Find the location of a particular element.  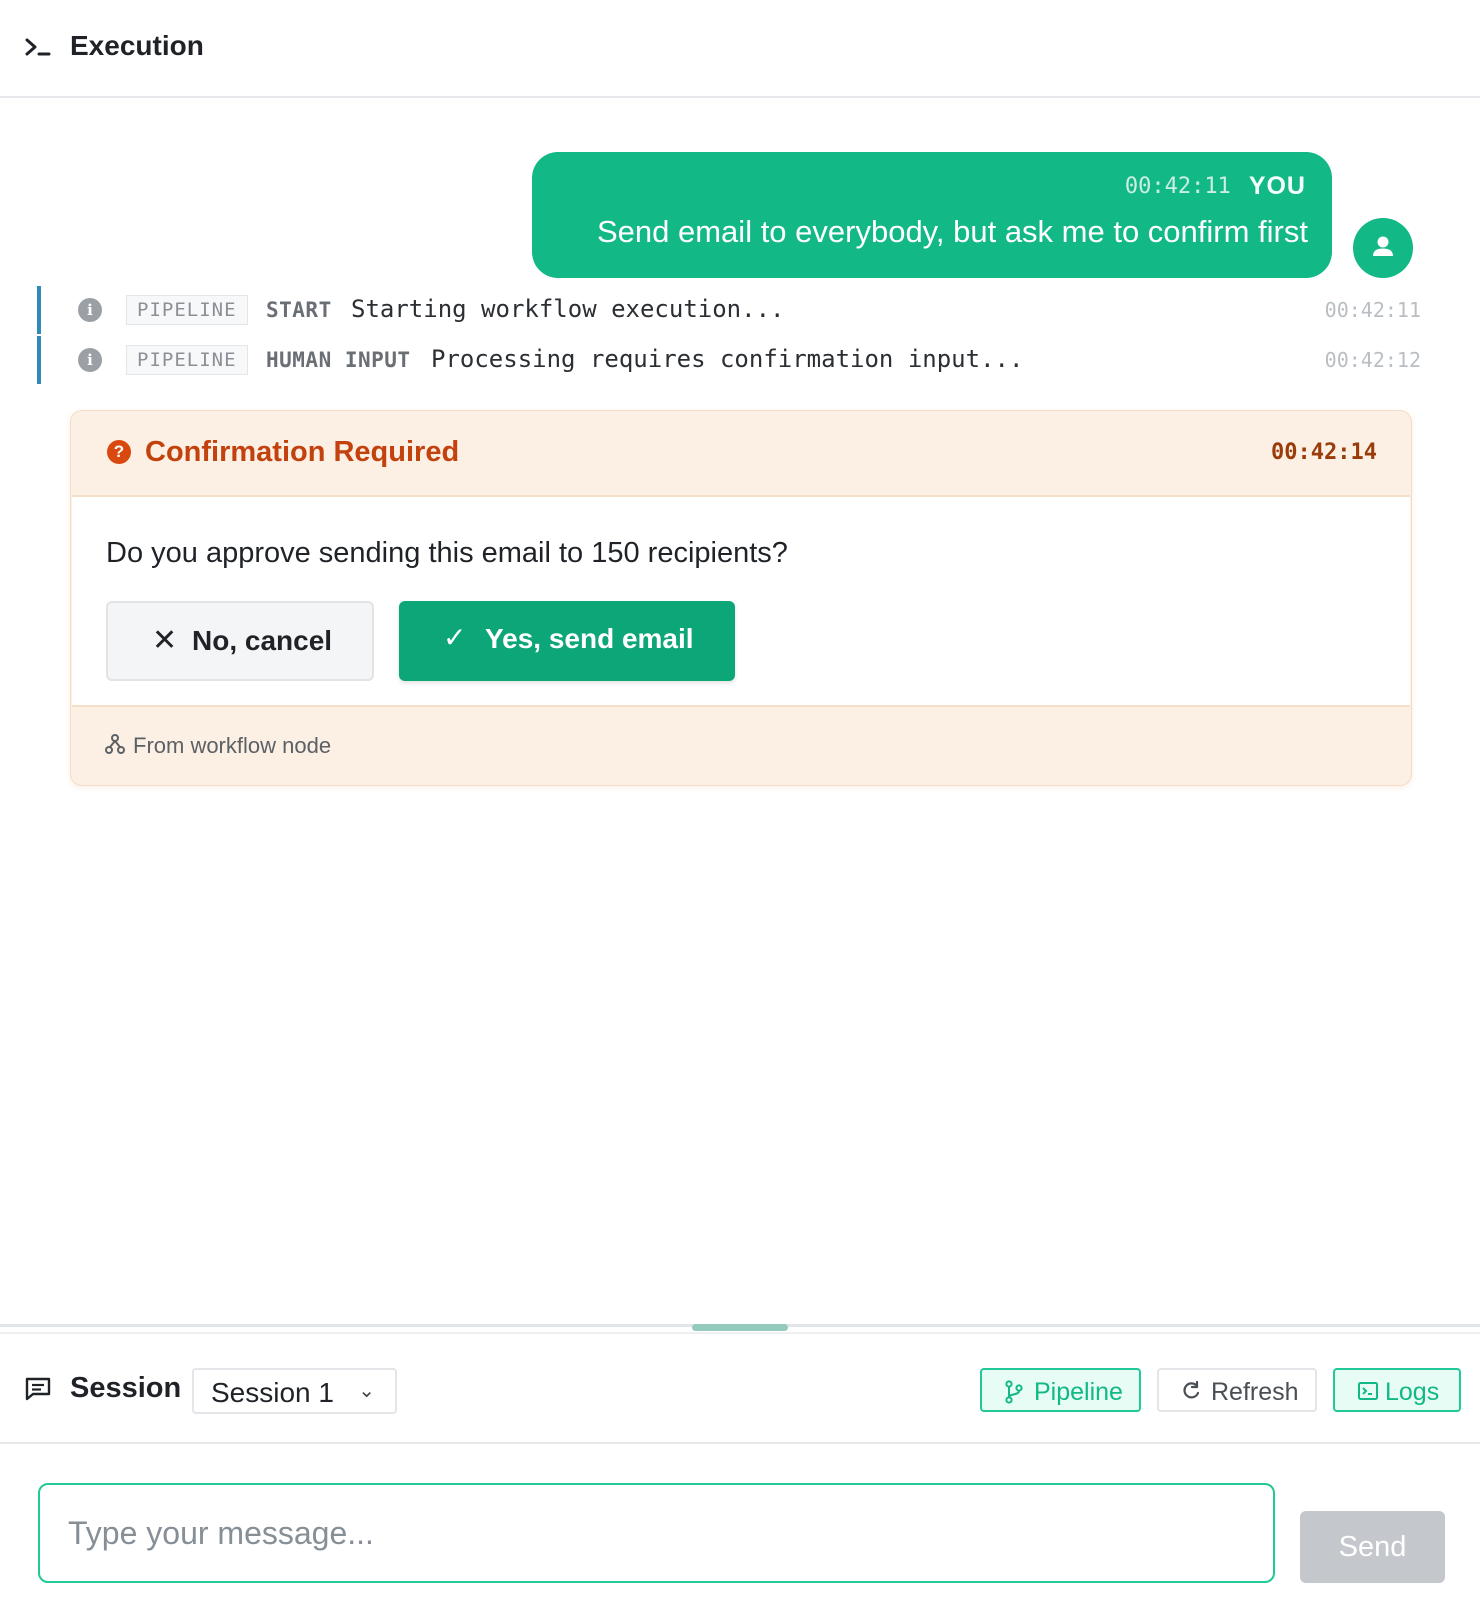

session-select: Session 1 ⌄ is located at coordinates (294, 1391).